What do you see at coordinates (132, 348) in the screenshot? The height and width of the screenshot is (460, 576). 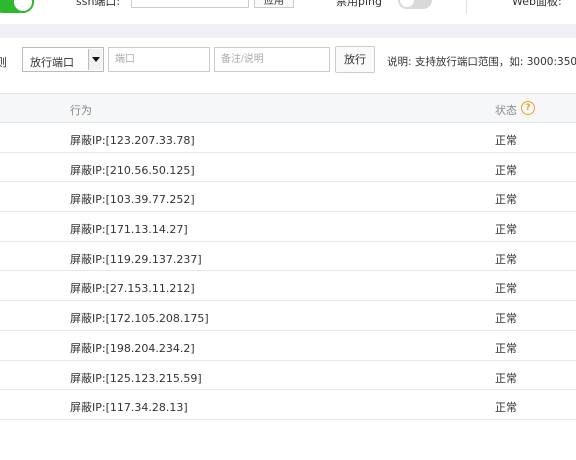 I see `row-action: 屏蔽IP:[198.204.234.2]` at bounding box center [132, 348].